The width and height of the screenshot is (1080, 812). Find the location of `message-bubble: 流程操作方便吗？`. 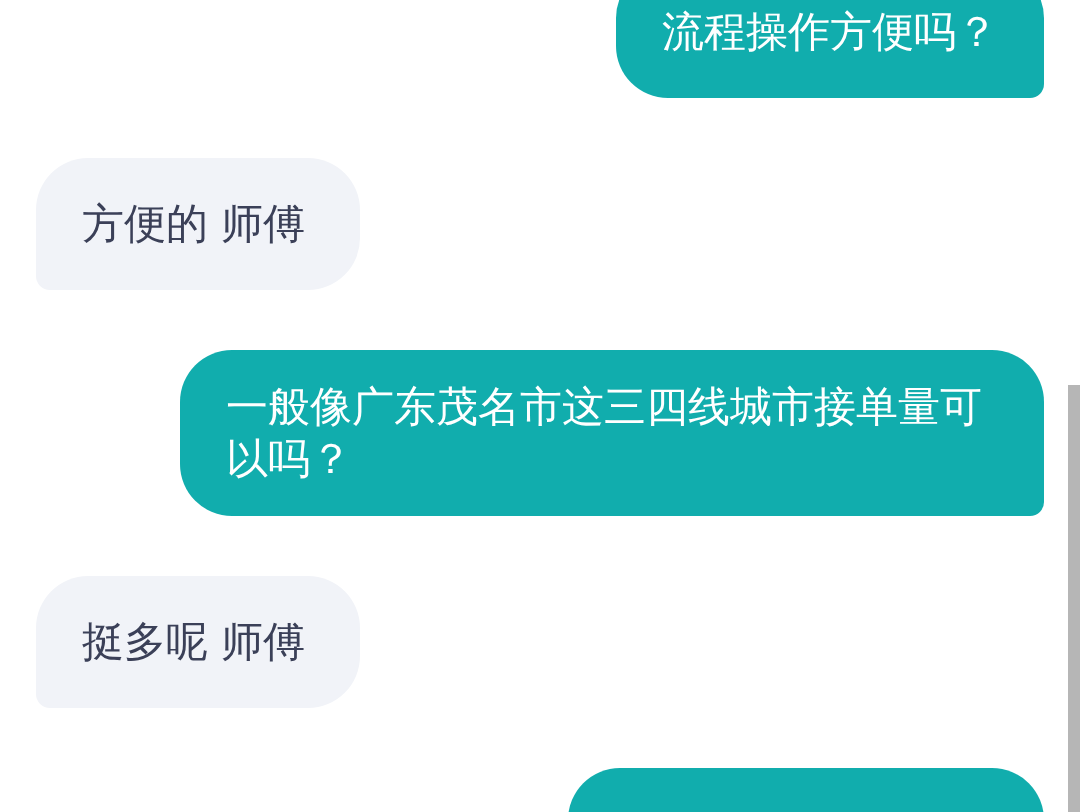

message-bubble: 流程操作方便吗？ is located at coordinates (830, 49).